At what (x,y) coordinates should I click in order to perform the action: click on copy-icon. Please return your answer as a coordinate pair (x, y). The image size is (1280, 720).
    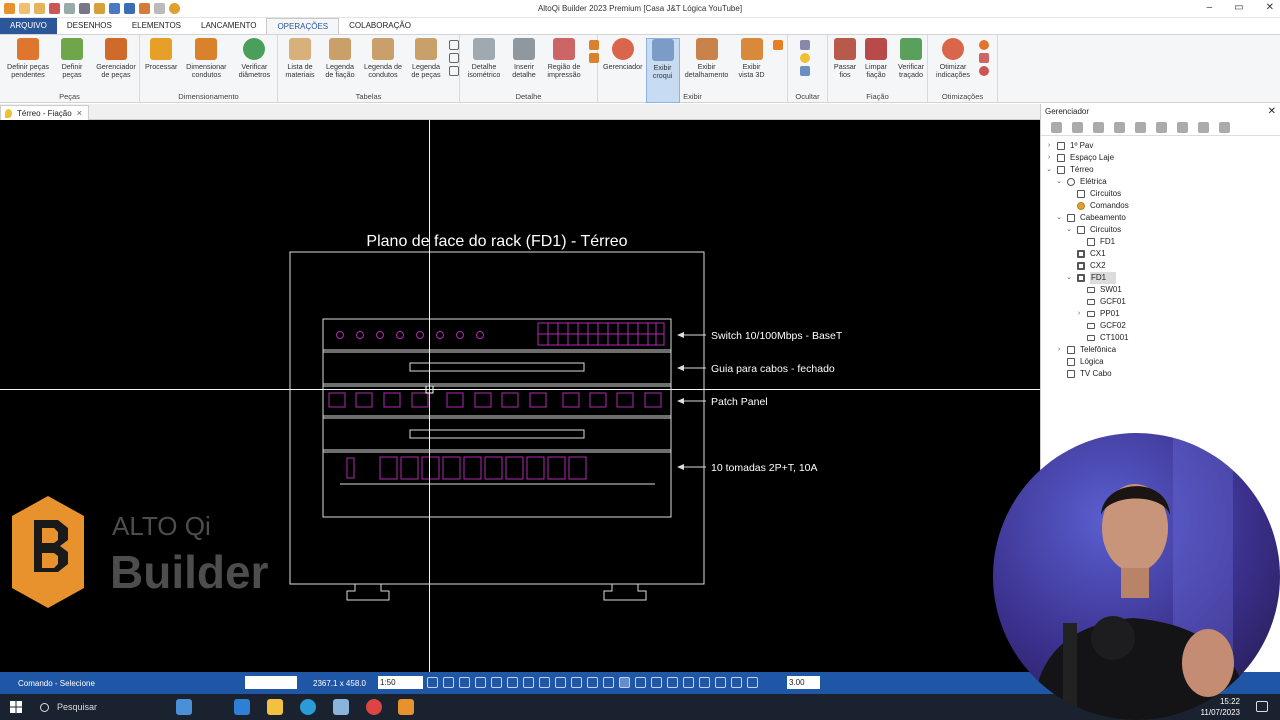
    Looking at the image, I should click on (1203, 127).